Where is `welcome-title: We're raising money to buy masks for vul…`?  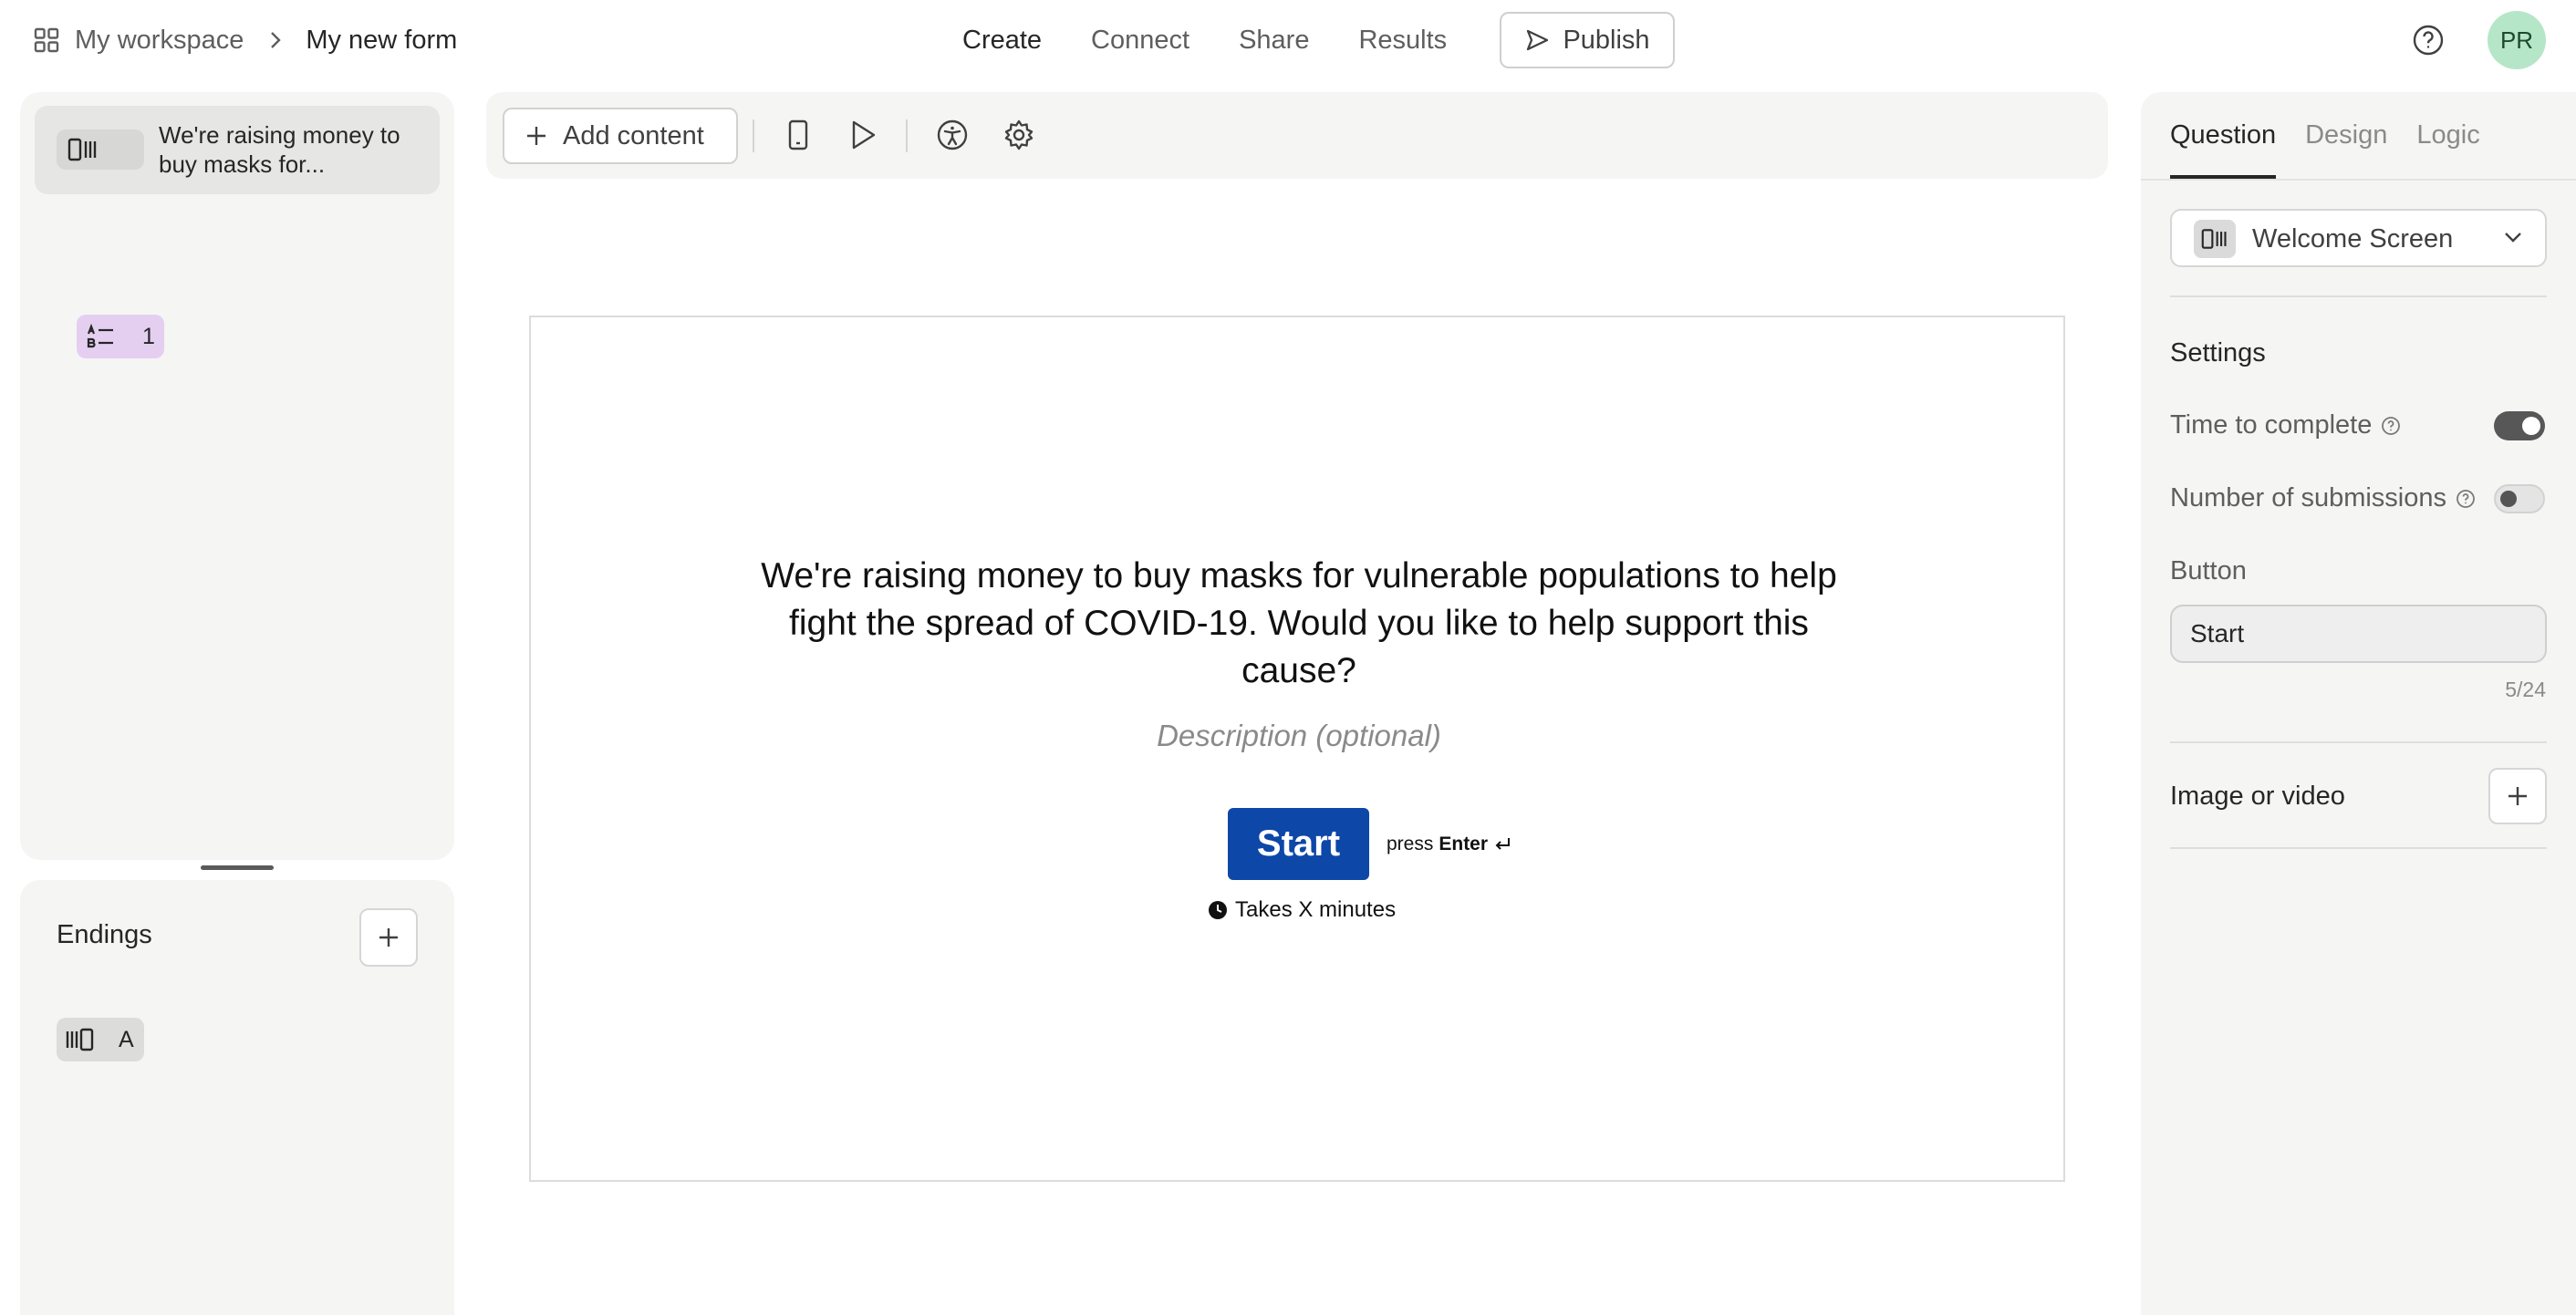 welcome-title: We're raising money to buy masks for vul… is located at coordinates (1299, 624).